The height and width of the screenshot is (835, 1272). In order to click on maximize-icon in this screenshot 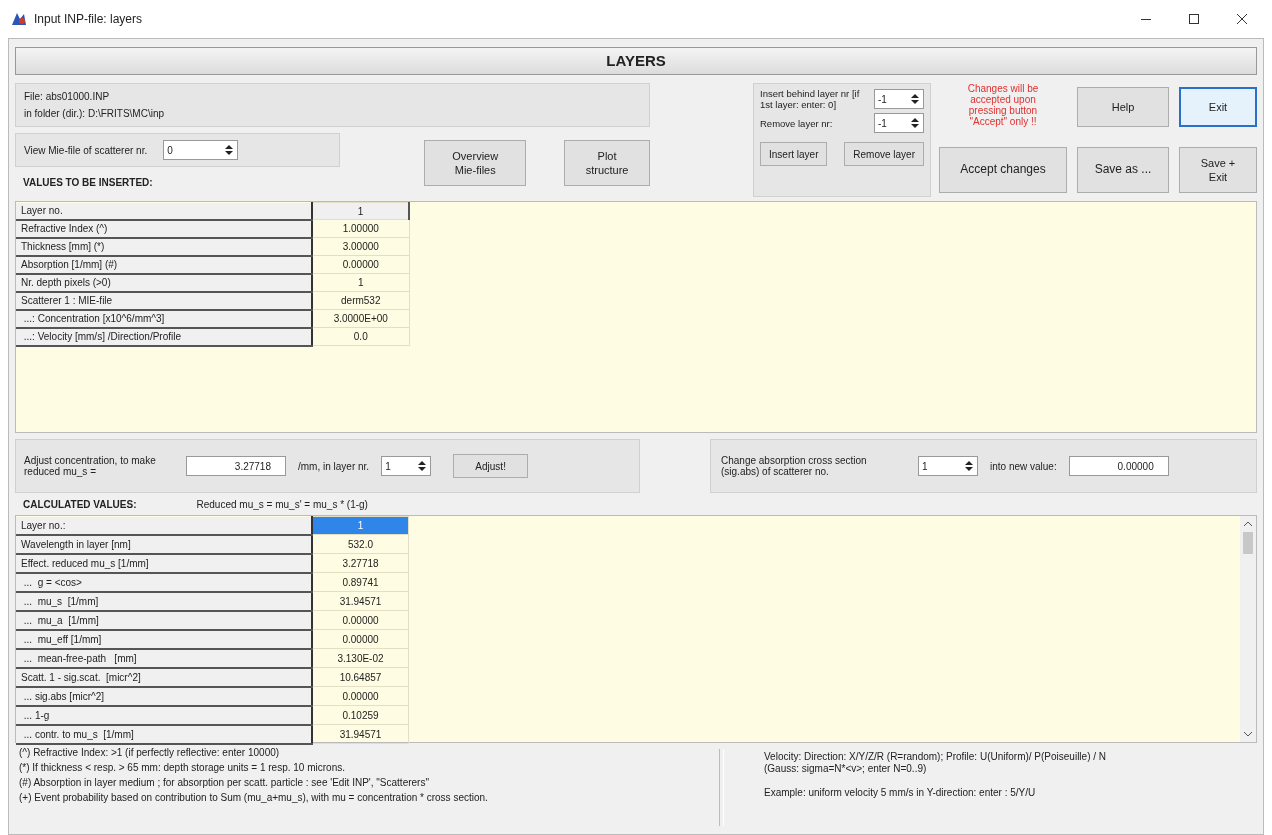, I will do `click(1194, 19)`.